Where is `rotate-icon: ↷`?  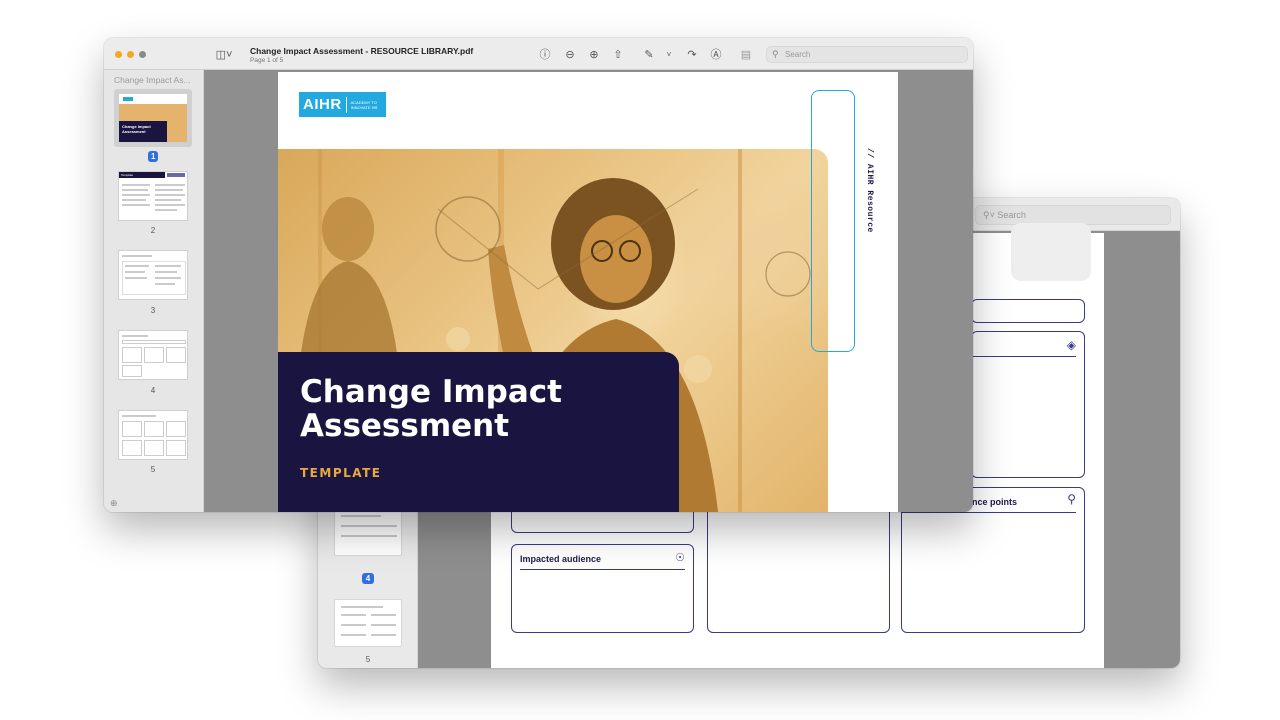 rotate-icon: ↷ is located at coordinates (692, 54).